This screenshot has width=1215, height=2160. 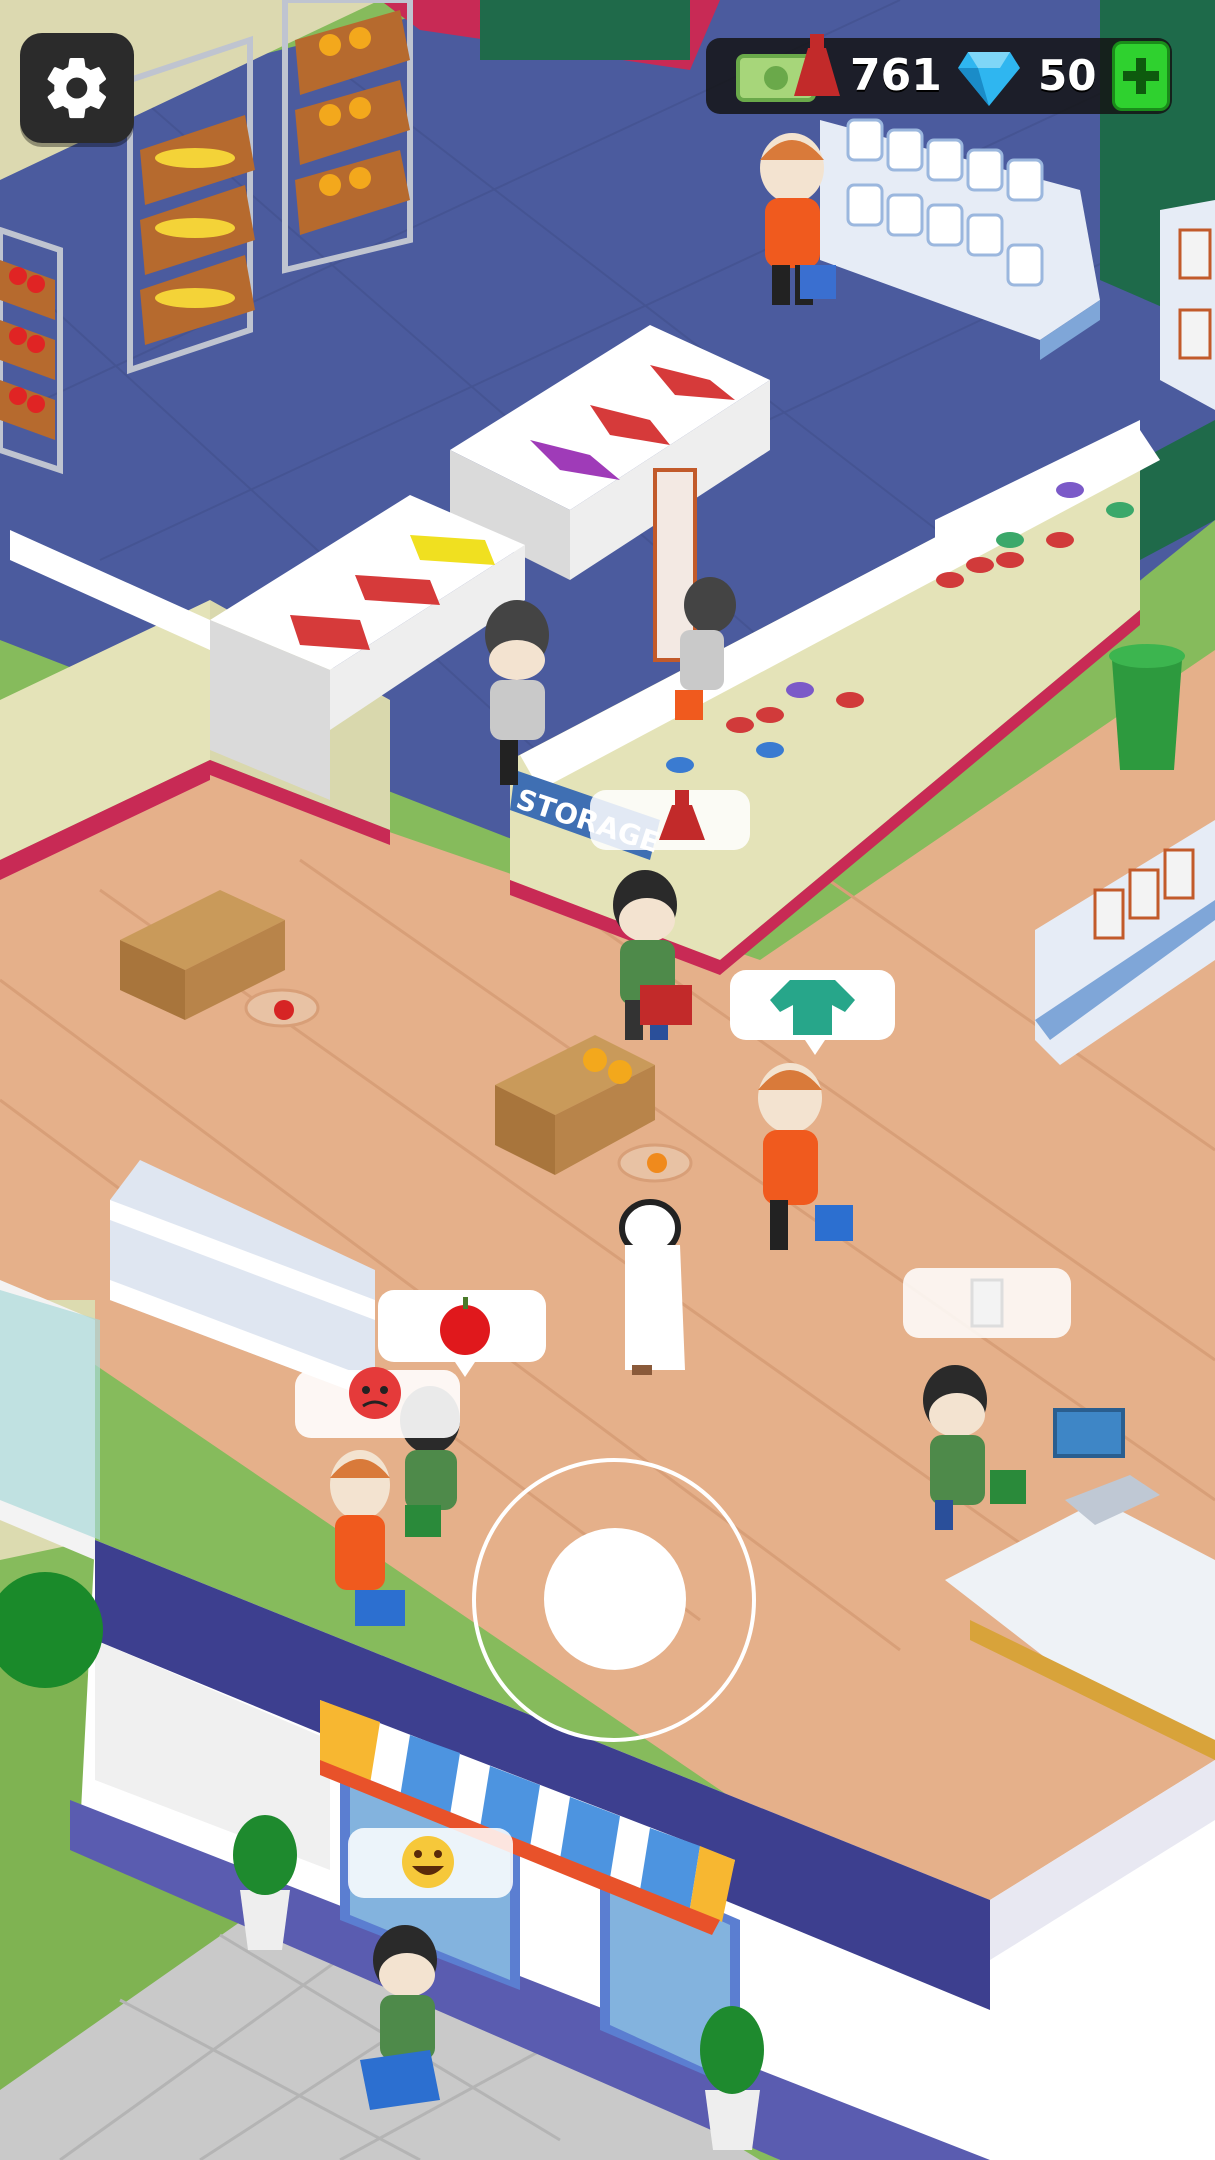 I want to click on cash-register-screen, so click(x=1089, y=1433).